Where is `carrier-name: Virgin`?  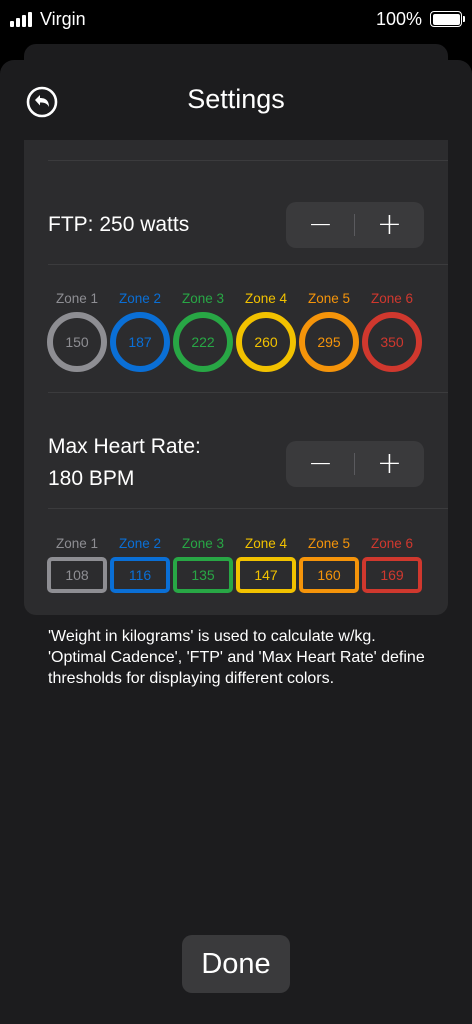 carrier-name: Virgin is located at coordinates (63, 19).